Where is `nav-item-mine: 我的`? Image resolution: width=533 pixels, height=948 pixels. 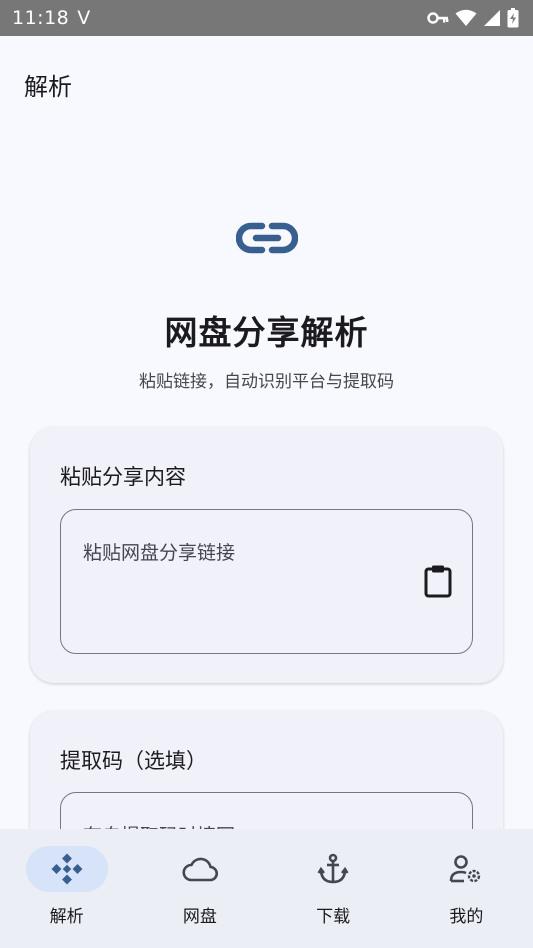 nav-item-mine: 我的 is located at coordinates (466, 878).